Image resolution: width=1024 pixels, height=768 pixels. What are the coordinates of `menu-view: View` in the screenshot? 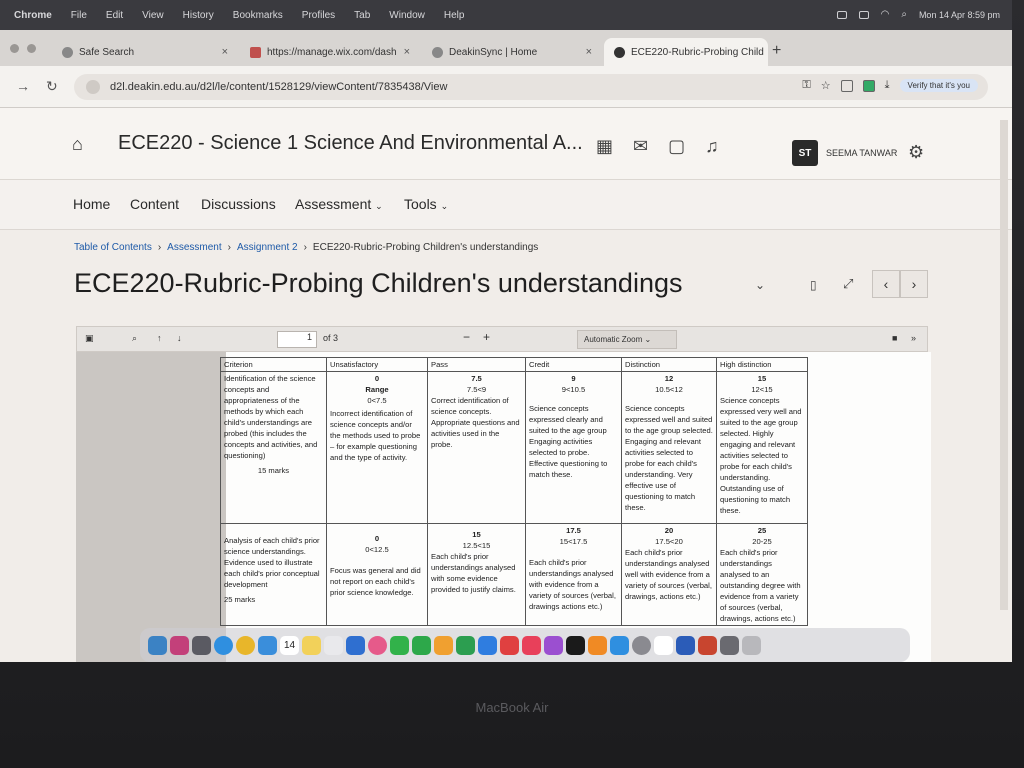 It's located at (153, 15).